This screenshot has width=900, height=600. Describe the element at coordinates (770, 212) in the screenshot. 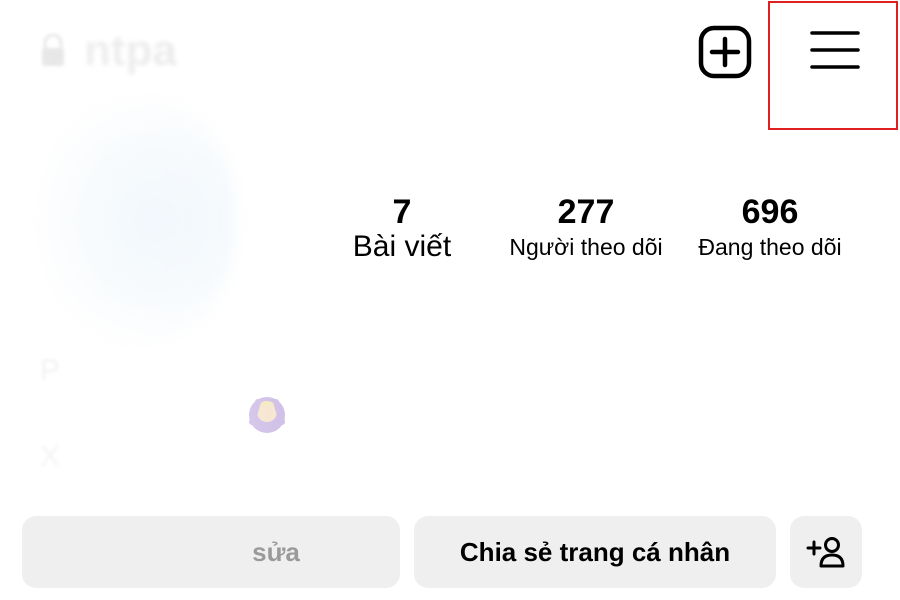

I see `following-count: 696` at that location.